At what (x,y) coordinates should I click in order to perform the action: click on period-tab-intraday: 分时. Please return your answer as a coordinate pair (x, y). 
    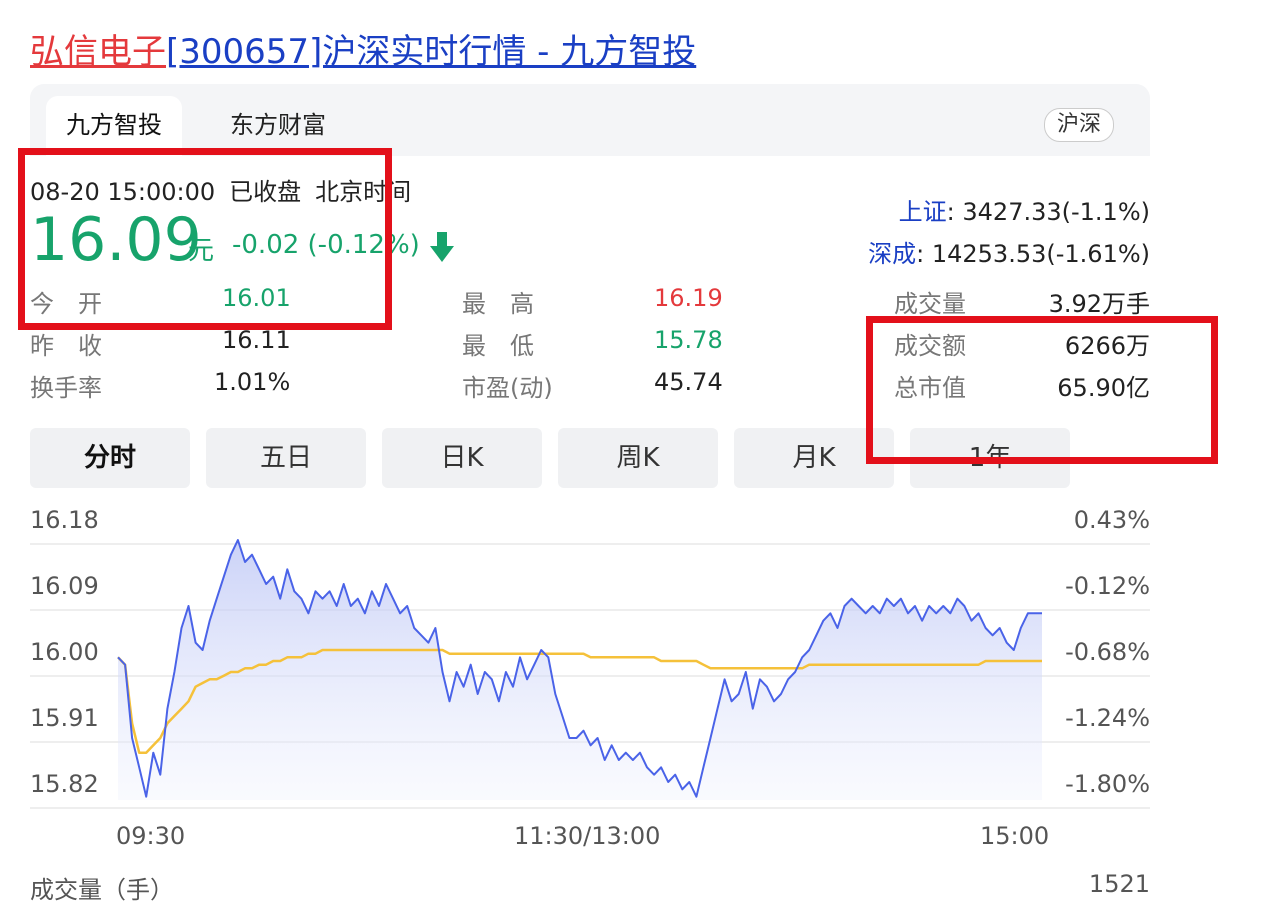
    Looking at the image, I should click on (110, 458).